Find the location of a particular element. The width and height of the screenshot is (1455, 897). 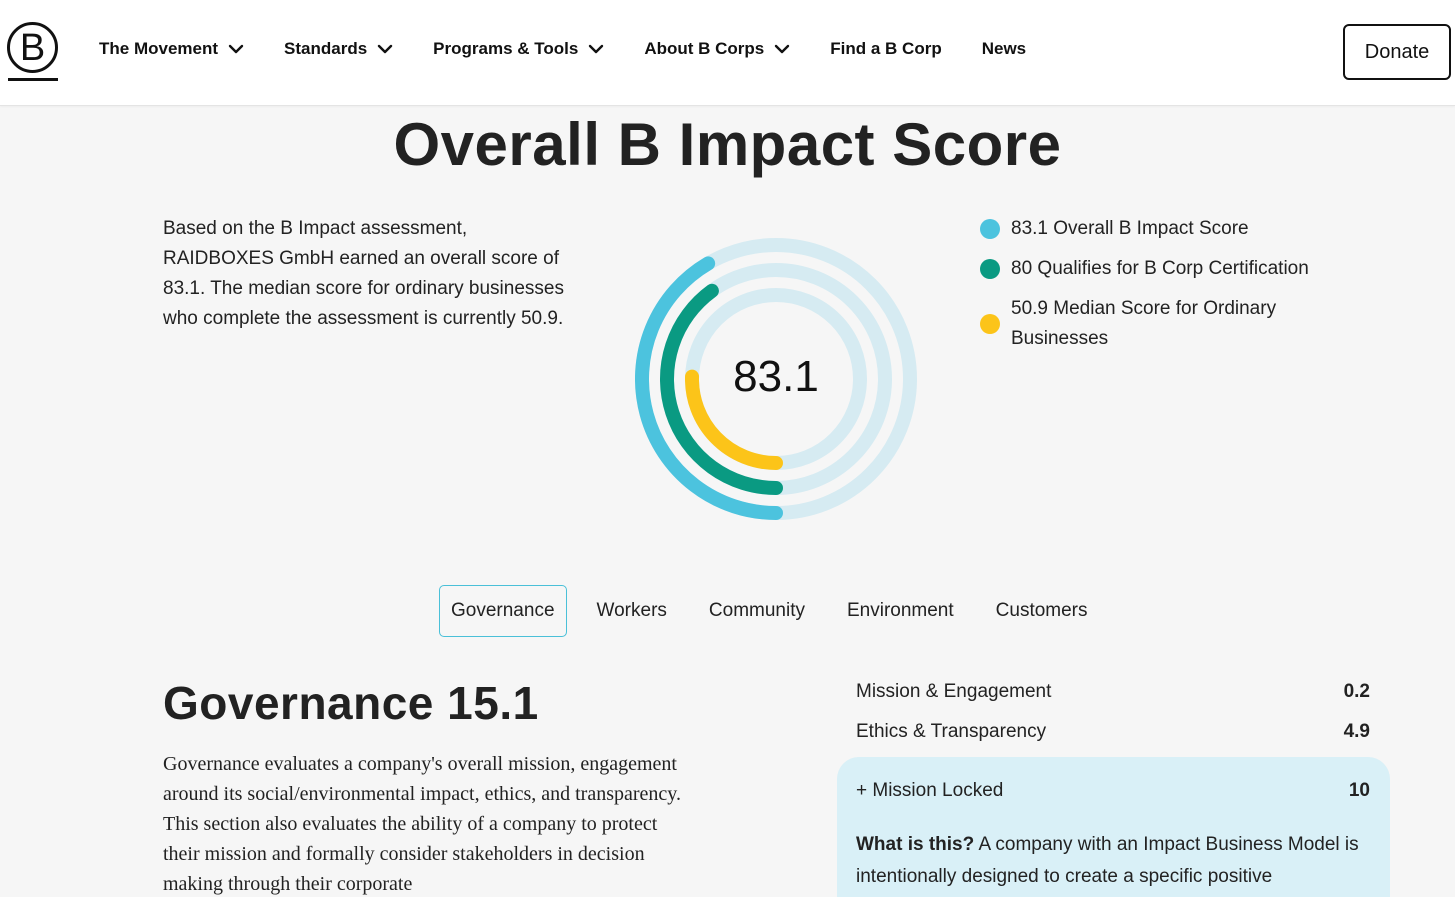

nav-find-a-b-corp: Find a B Corp is located at coordinates (885, 49).